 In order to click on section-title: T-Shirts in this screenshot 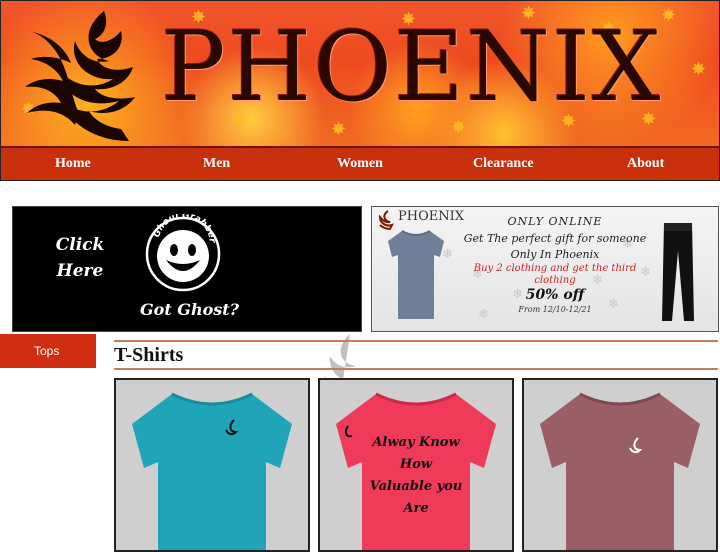, I will do `click(149, 355)`.